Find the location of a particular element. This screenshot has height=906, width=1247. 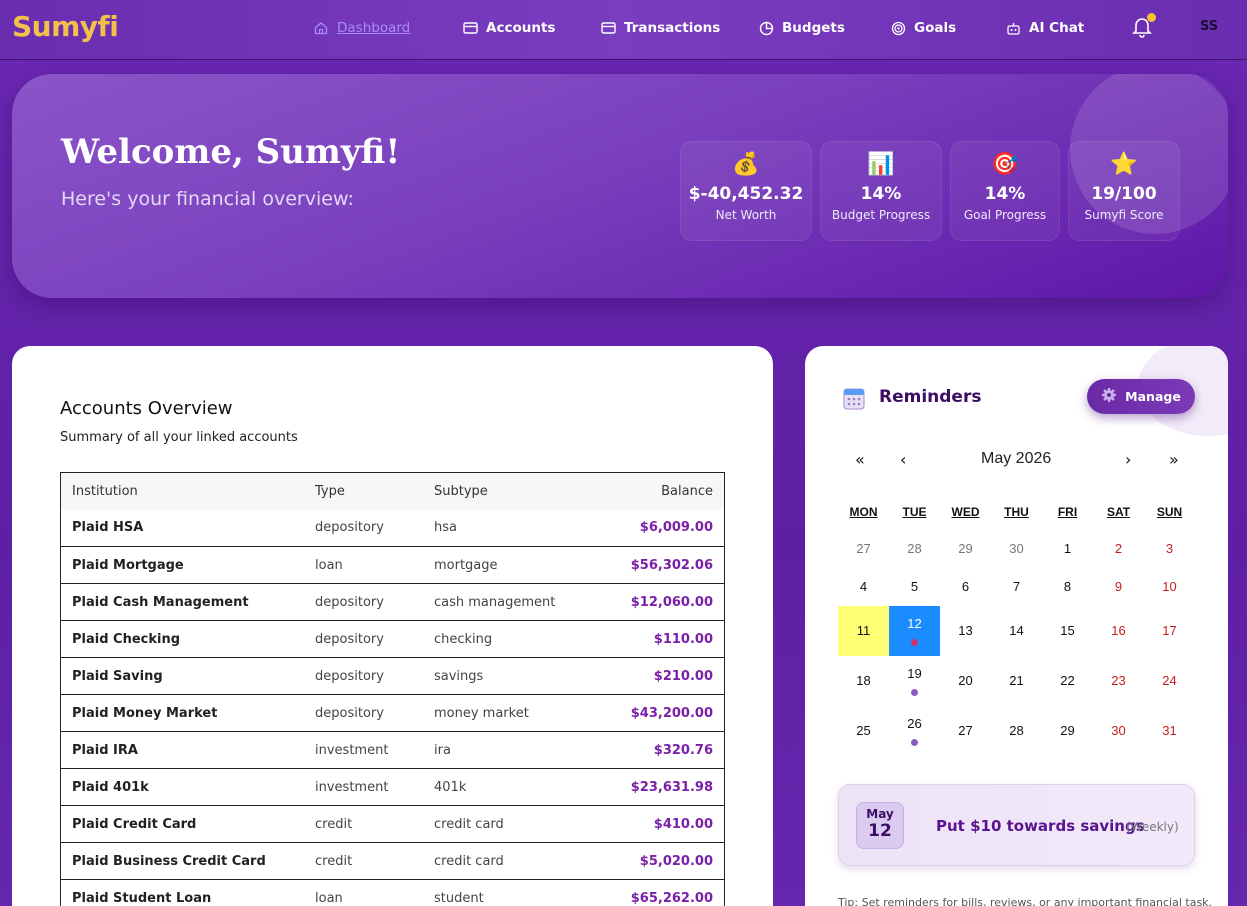

nav-transactions: Transactions is located at coordinates (660, 28).